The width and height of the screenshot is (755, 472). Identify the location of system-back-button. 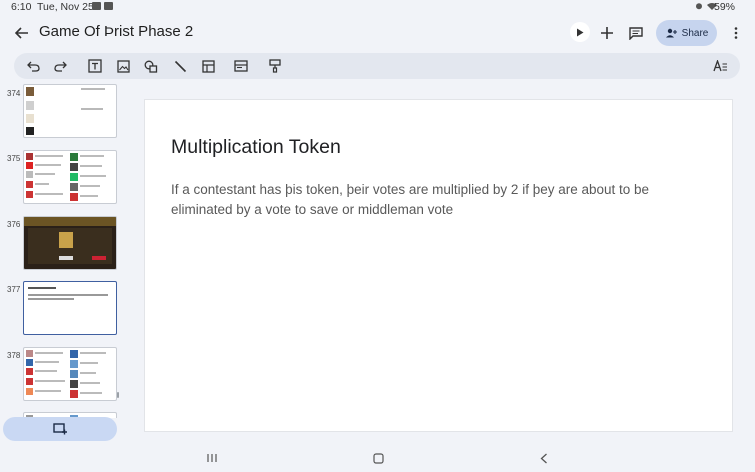
(544, 458).